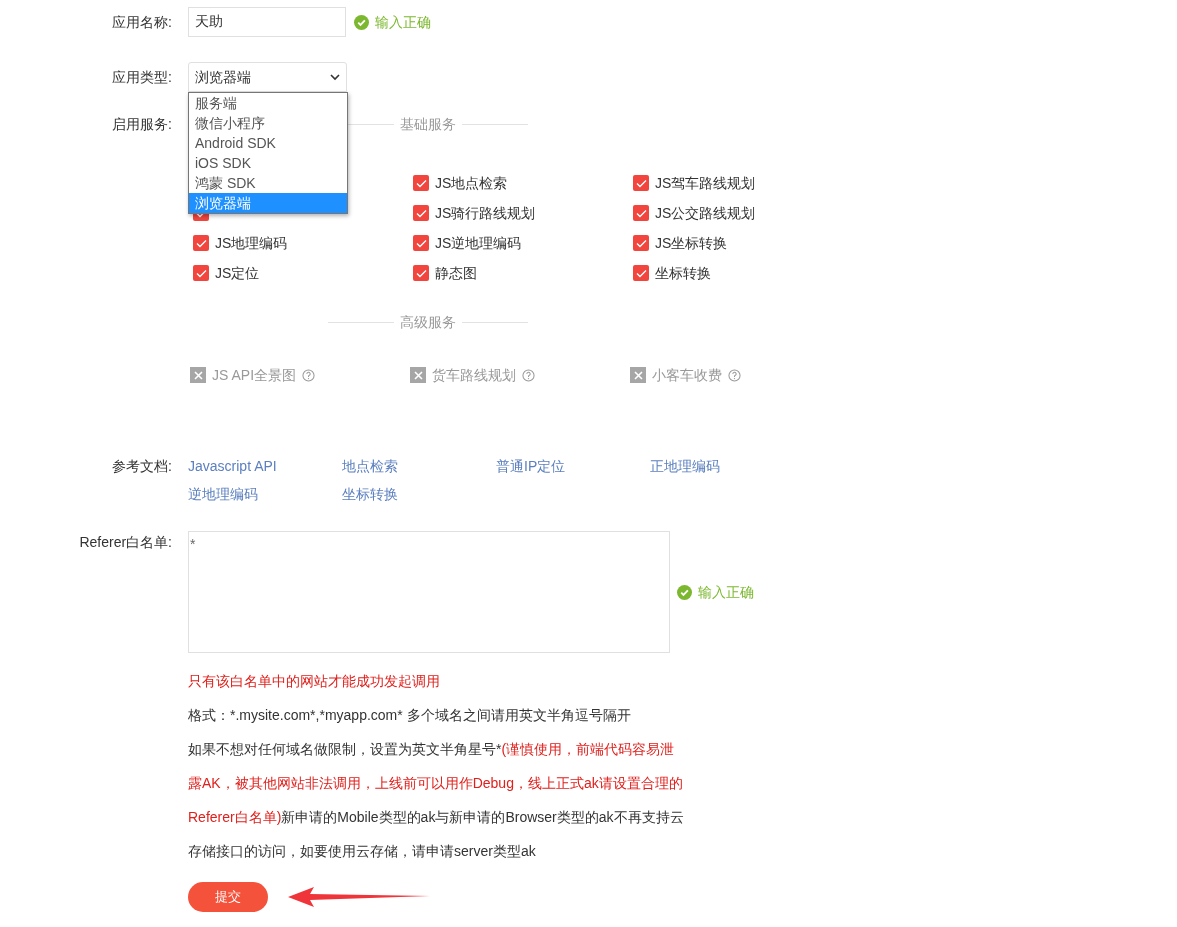  Describe the element at coordinates (478, 243) in the screenshot. I see `checkbox-label: JS逆地理编码` at that location.